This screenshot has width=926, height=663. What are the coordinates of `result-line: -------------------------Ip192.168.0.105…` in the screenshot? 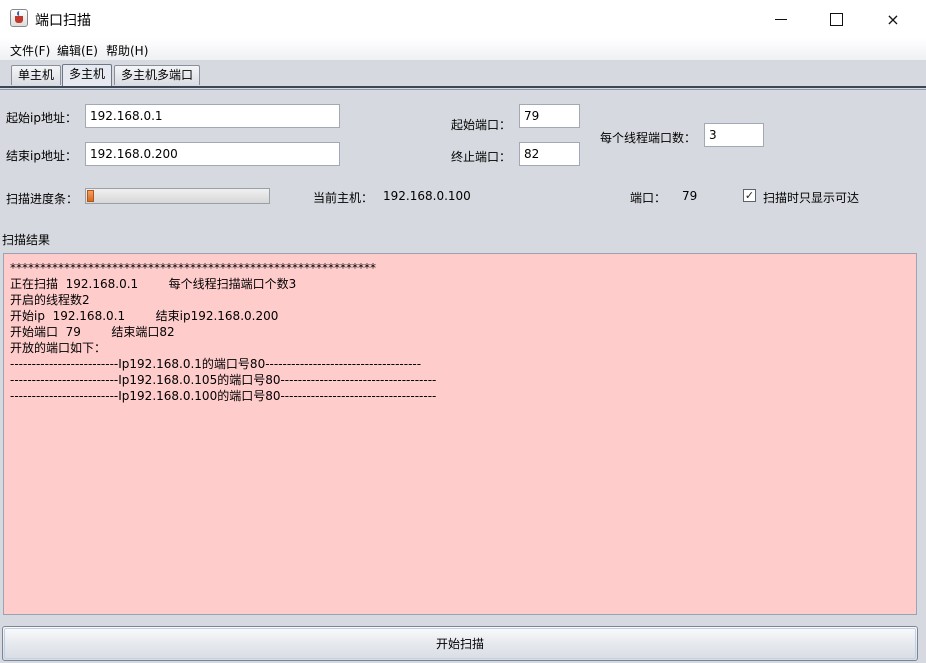 It's located at (223, 380).